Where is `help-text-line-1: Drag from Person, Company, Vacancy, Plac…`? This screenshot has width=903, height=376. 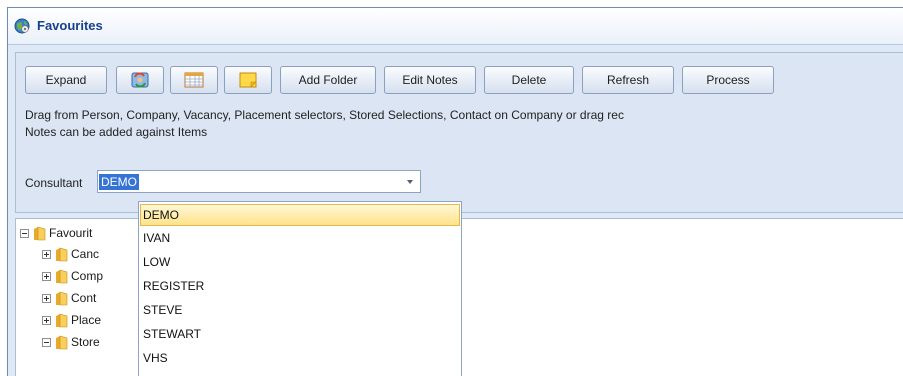 help-text-line-1: Drag from Person, Company, Vacancy, Plac… is located at coordinates (324, 115).